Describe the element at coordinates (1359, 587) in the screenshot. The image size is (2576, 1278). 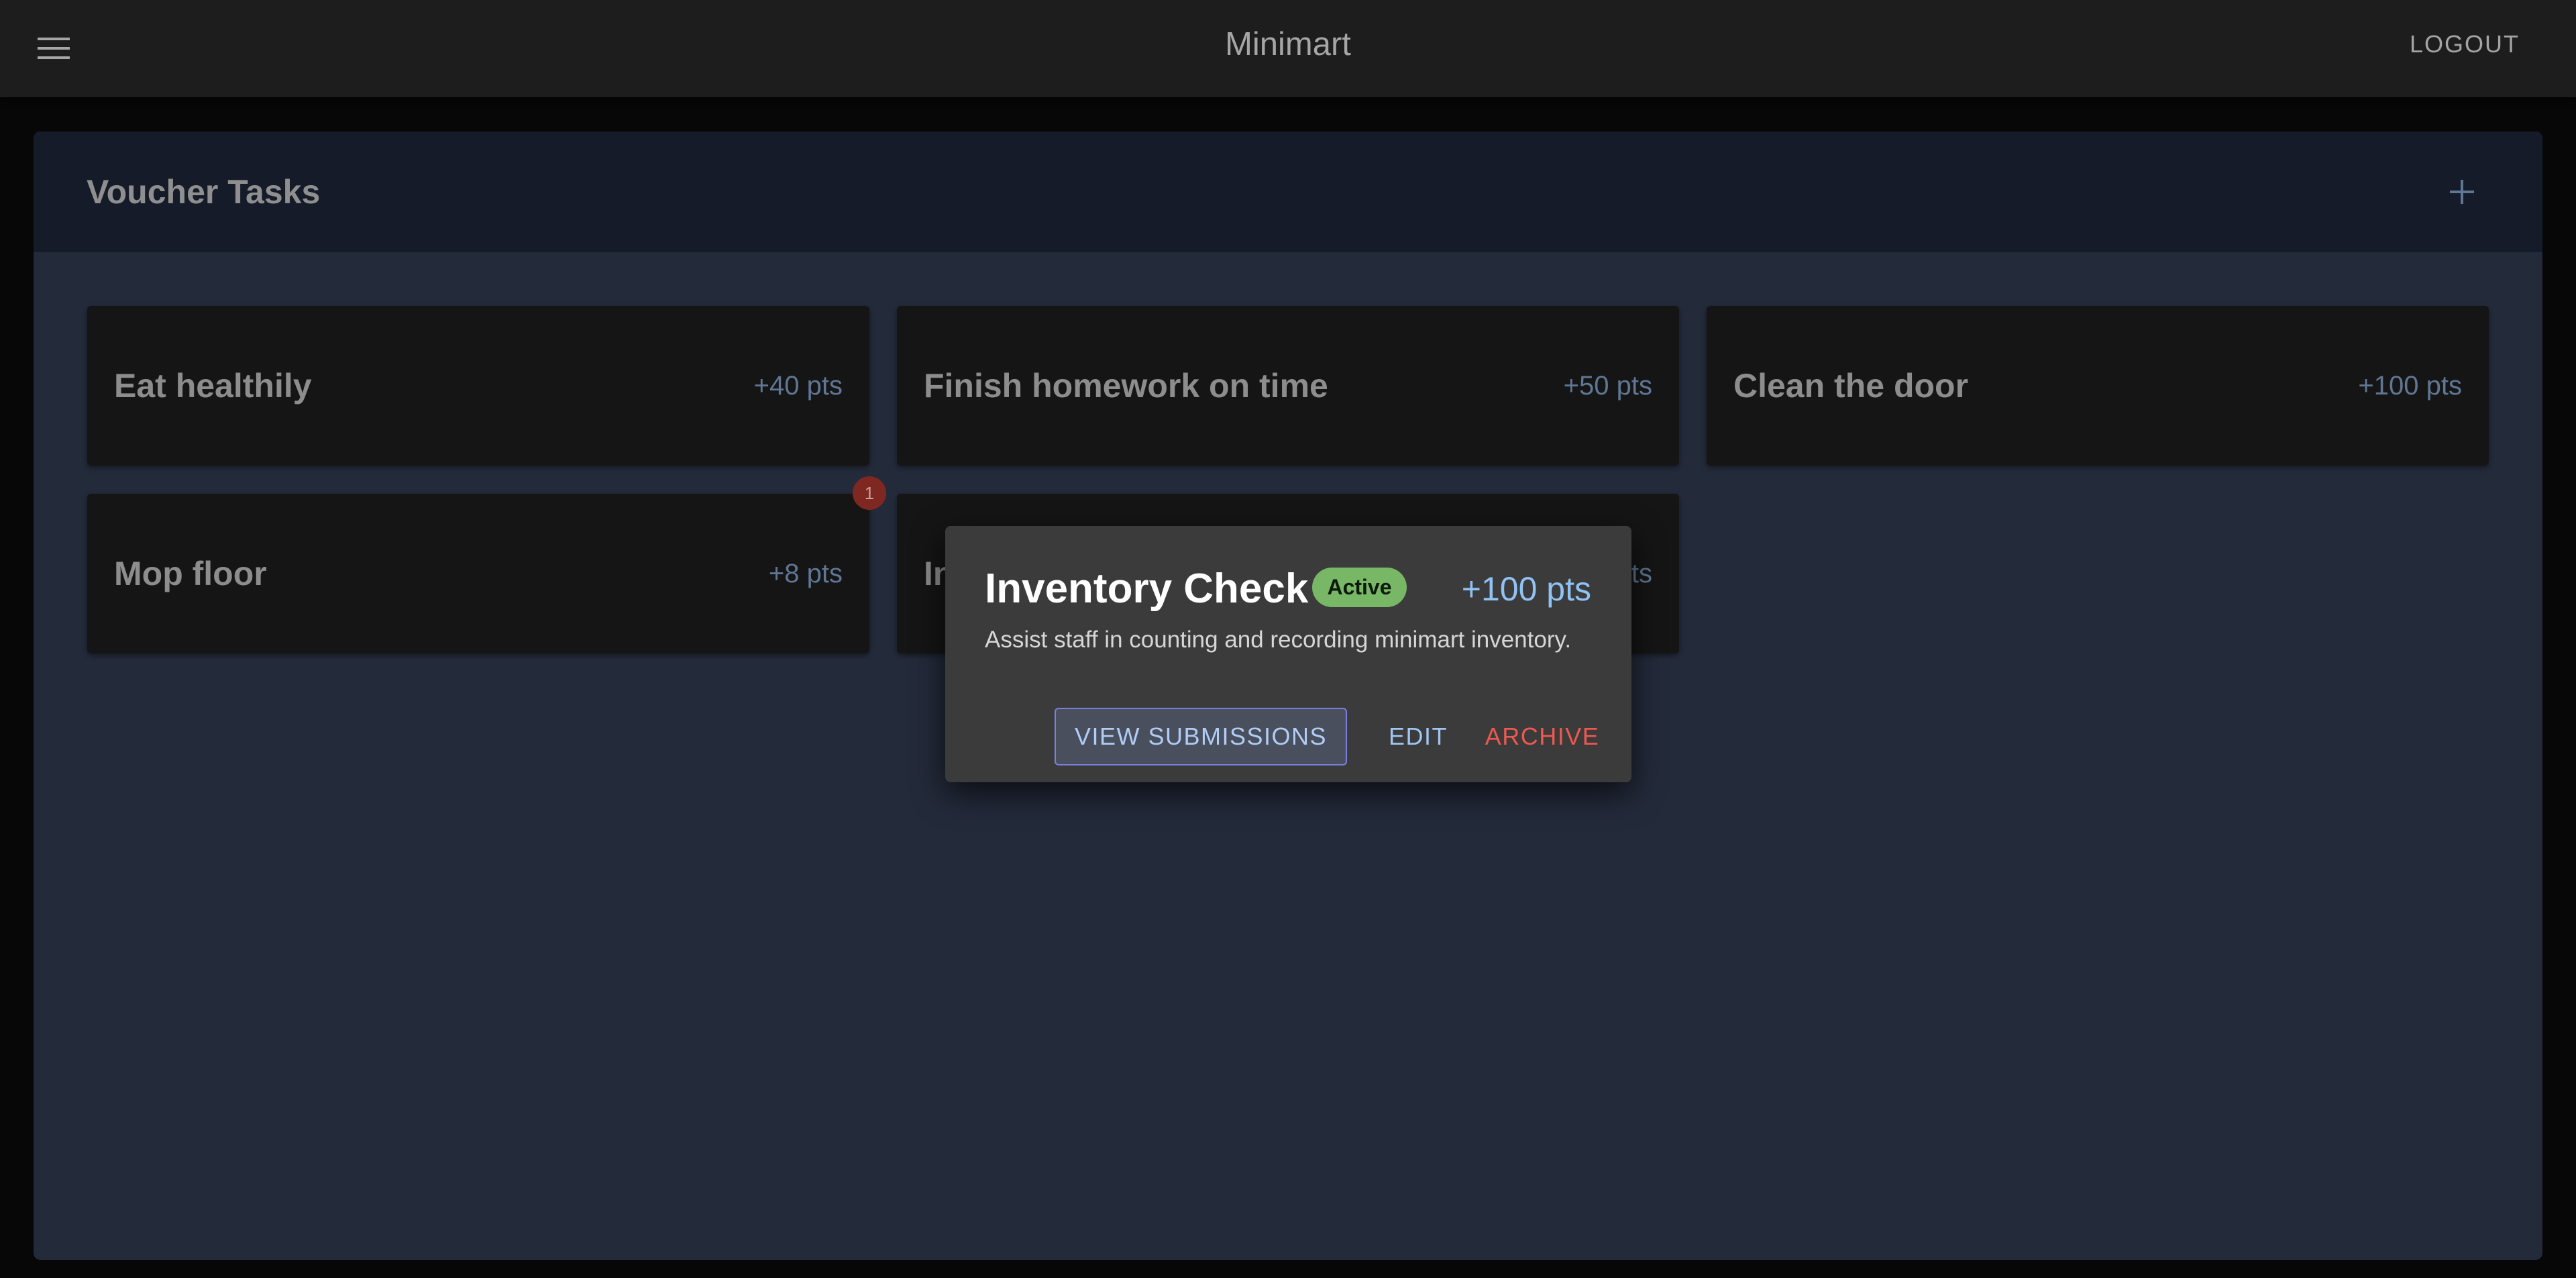
I see `status-badge: Active` at that location.